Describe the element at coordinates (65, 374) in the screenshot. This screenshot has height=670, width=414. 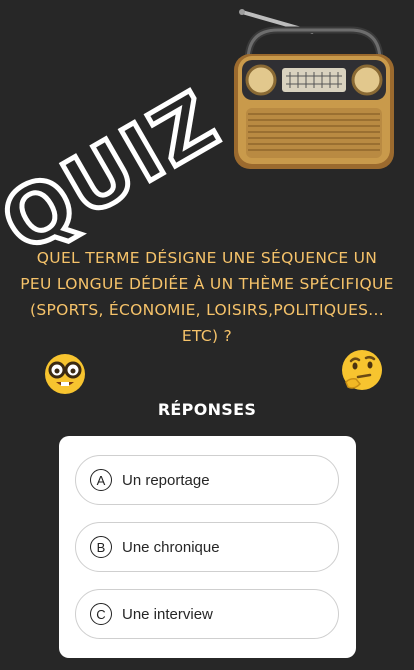
I see `nerd-face-emoji` at that location.